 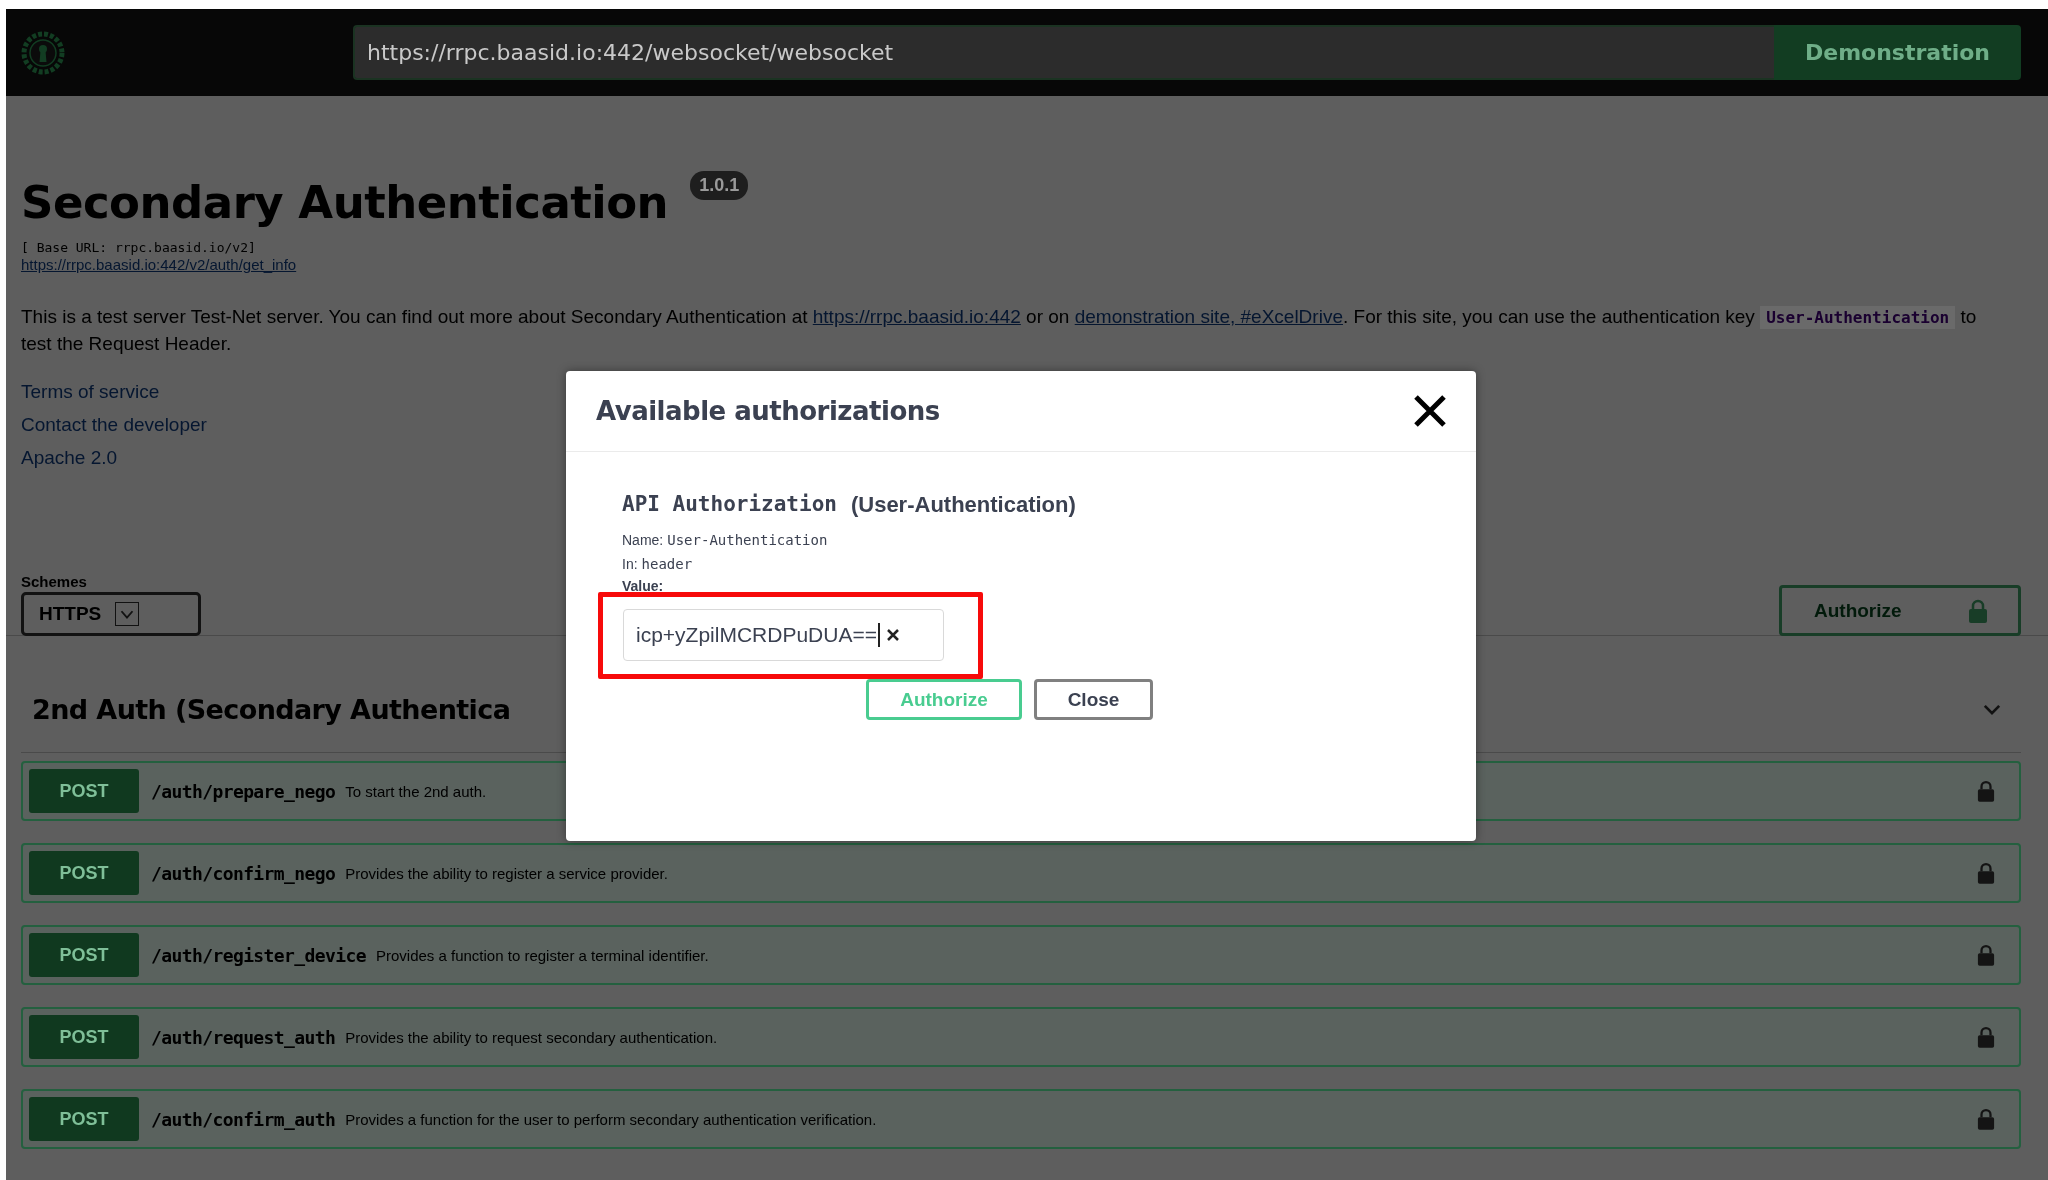 What do you see at coordinates (643, 540) in the screenshot?
I see `field-label: Name:` at bounding box center [643, 540].